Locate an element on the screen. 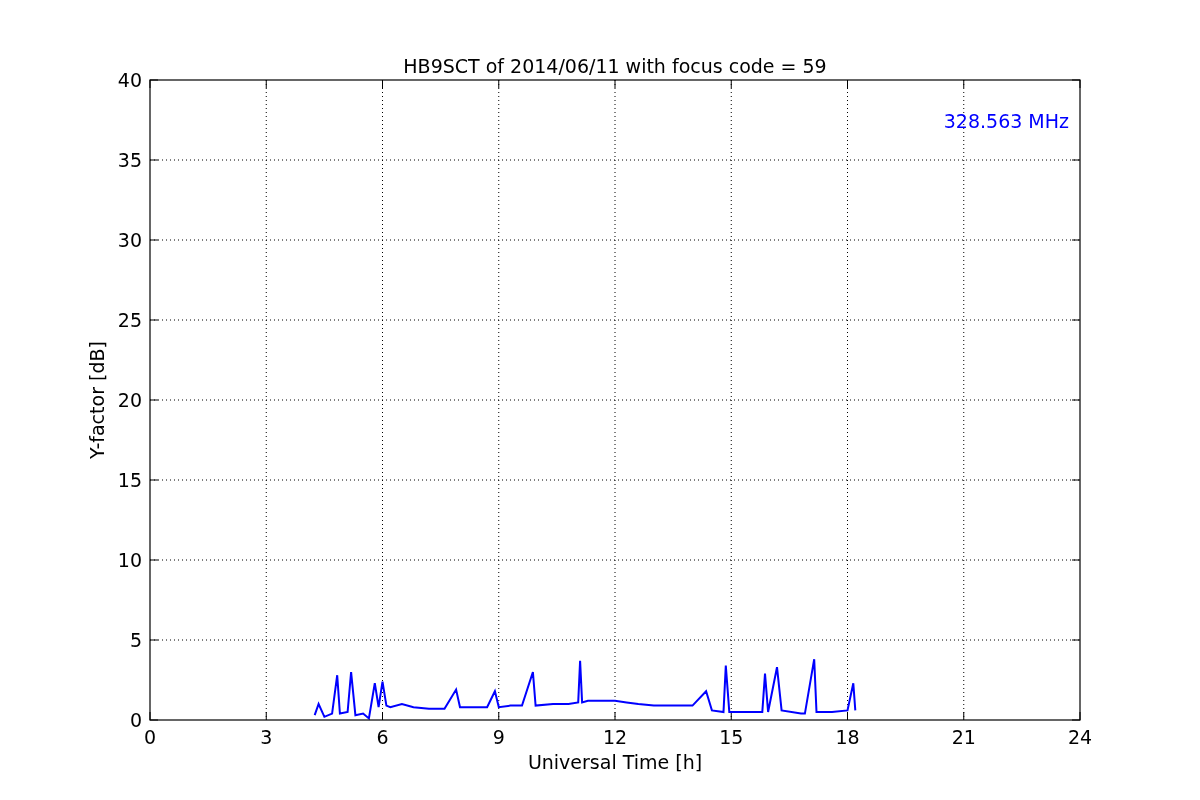 The width and height of the screenshot is (1200, 800). x-tick-label: 9 is located at coordinates (498, 737).